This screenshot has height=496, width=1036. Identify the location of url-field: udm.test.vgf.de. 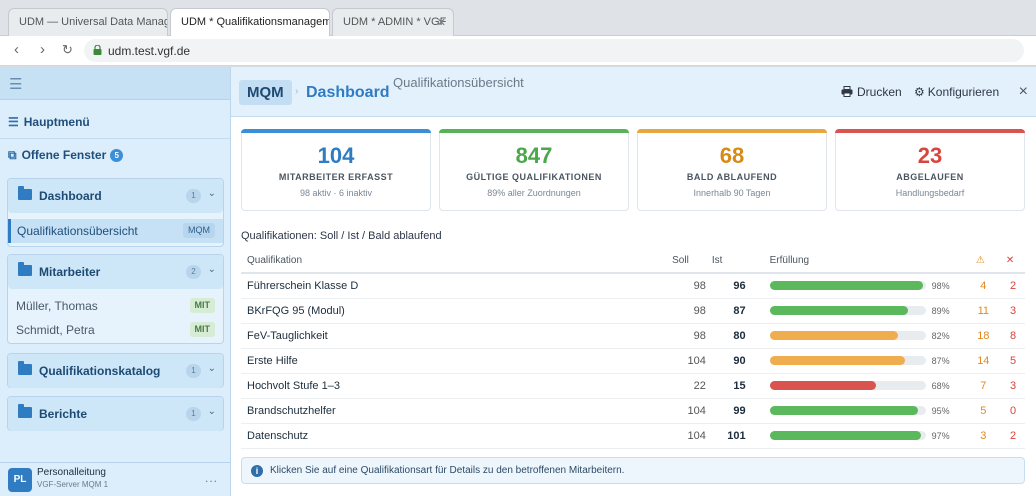
(554, 50).